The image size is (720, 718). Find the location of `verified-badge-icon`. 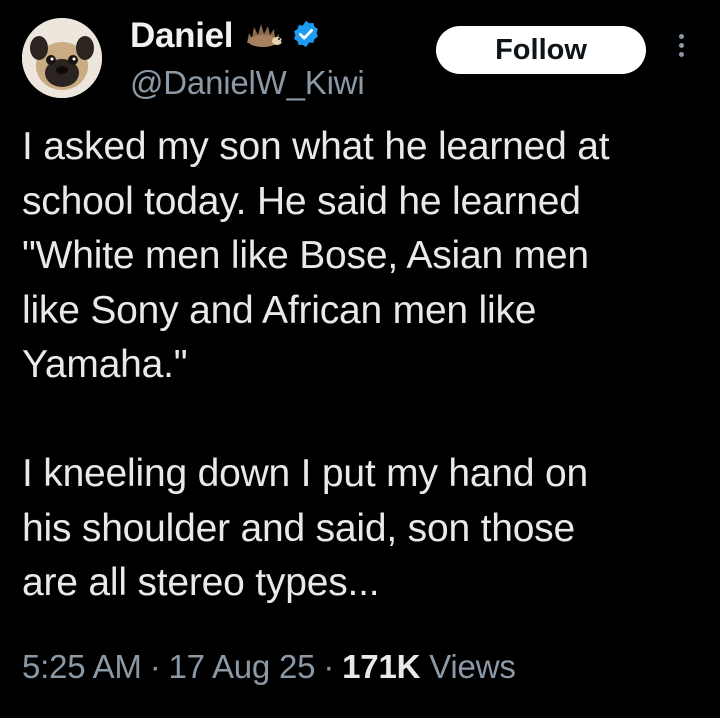

verified-badge-icon is located at coordinates (306, 36).